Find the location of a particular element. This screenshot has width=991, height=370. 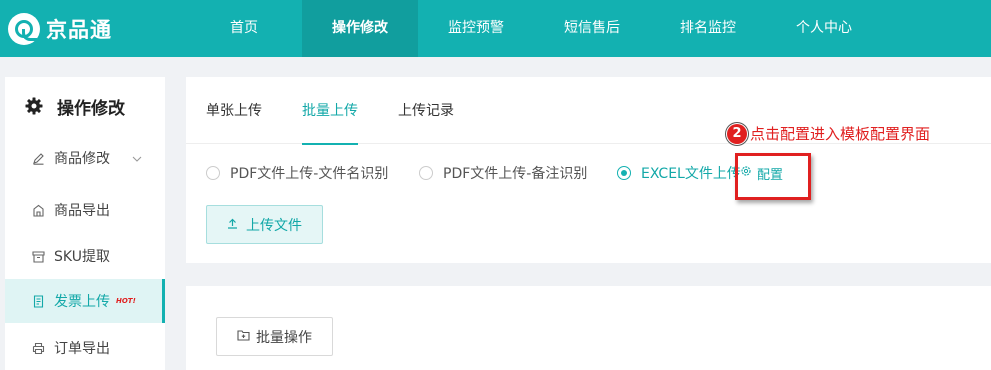

document-icon is located at coordinates (38, 301).